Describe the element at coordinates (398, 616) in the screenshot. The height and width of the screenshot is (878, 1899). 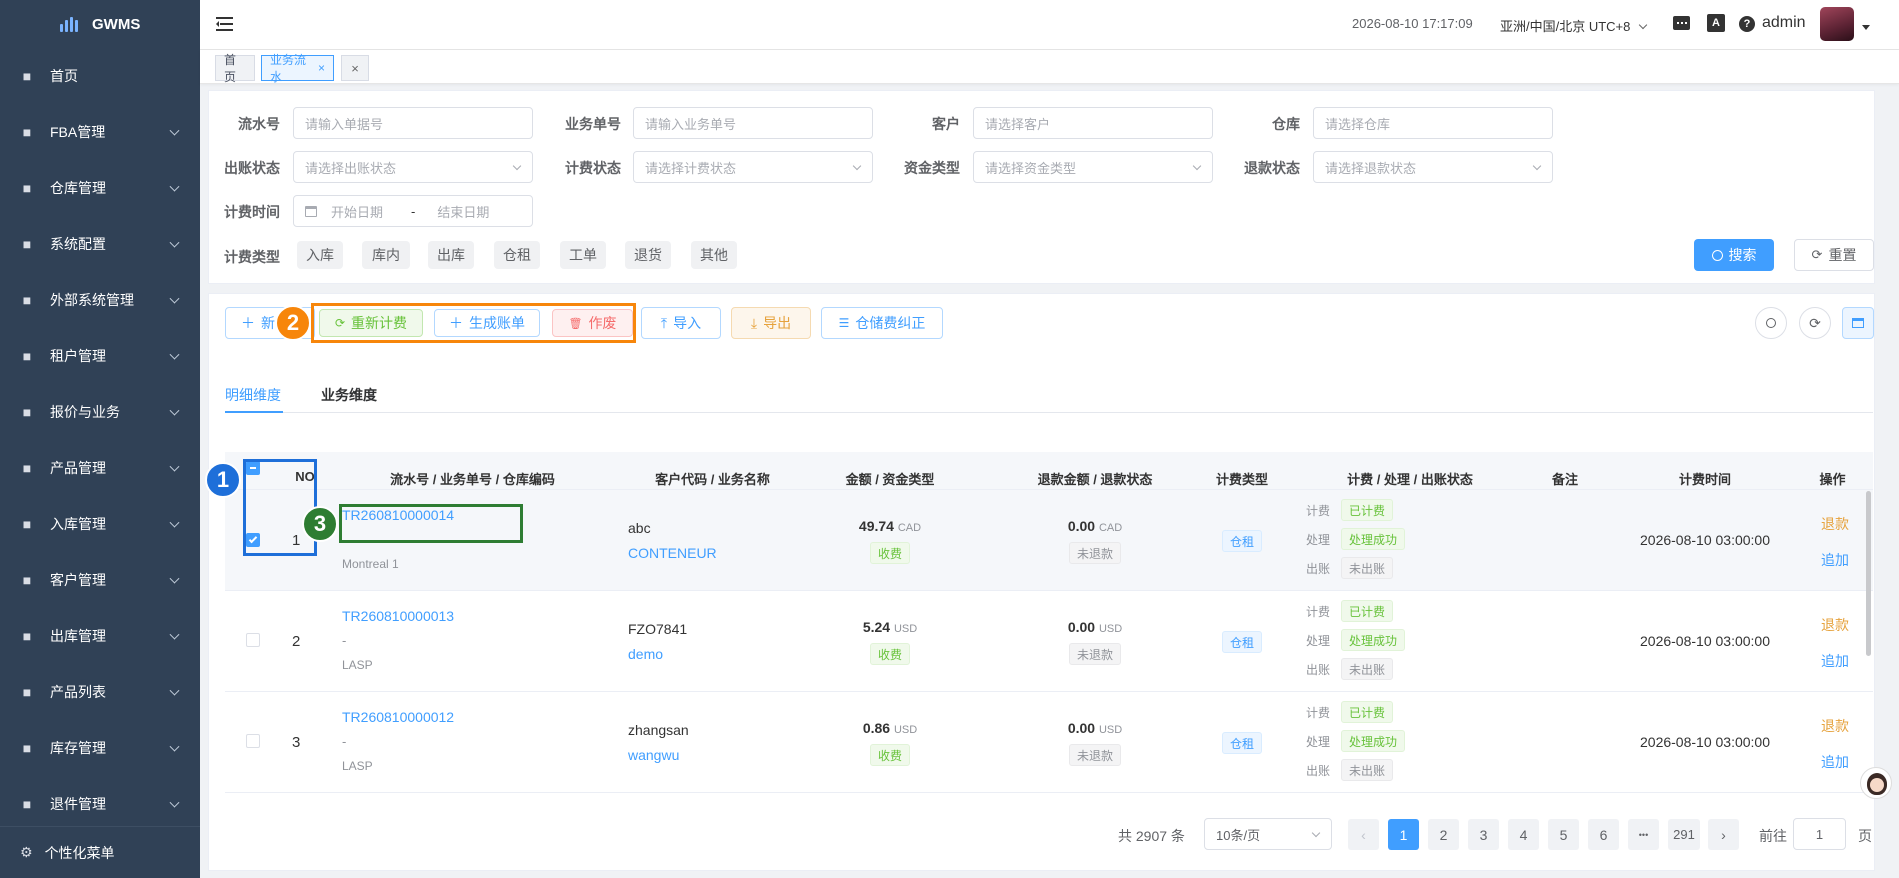
I see `serial-link: TR260810000013` at that location.